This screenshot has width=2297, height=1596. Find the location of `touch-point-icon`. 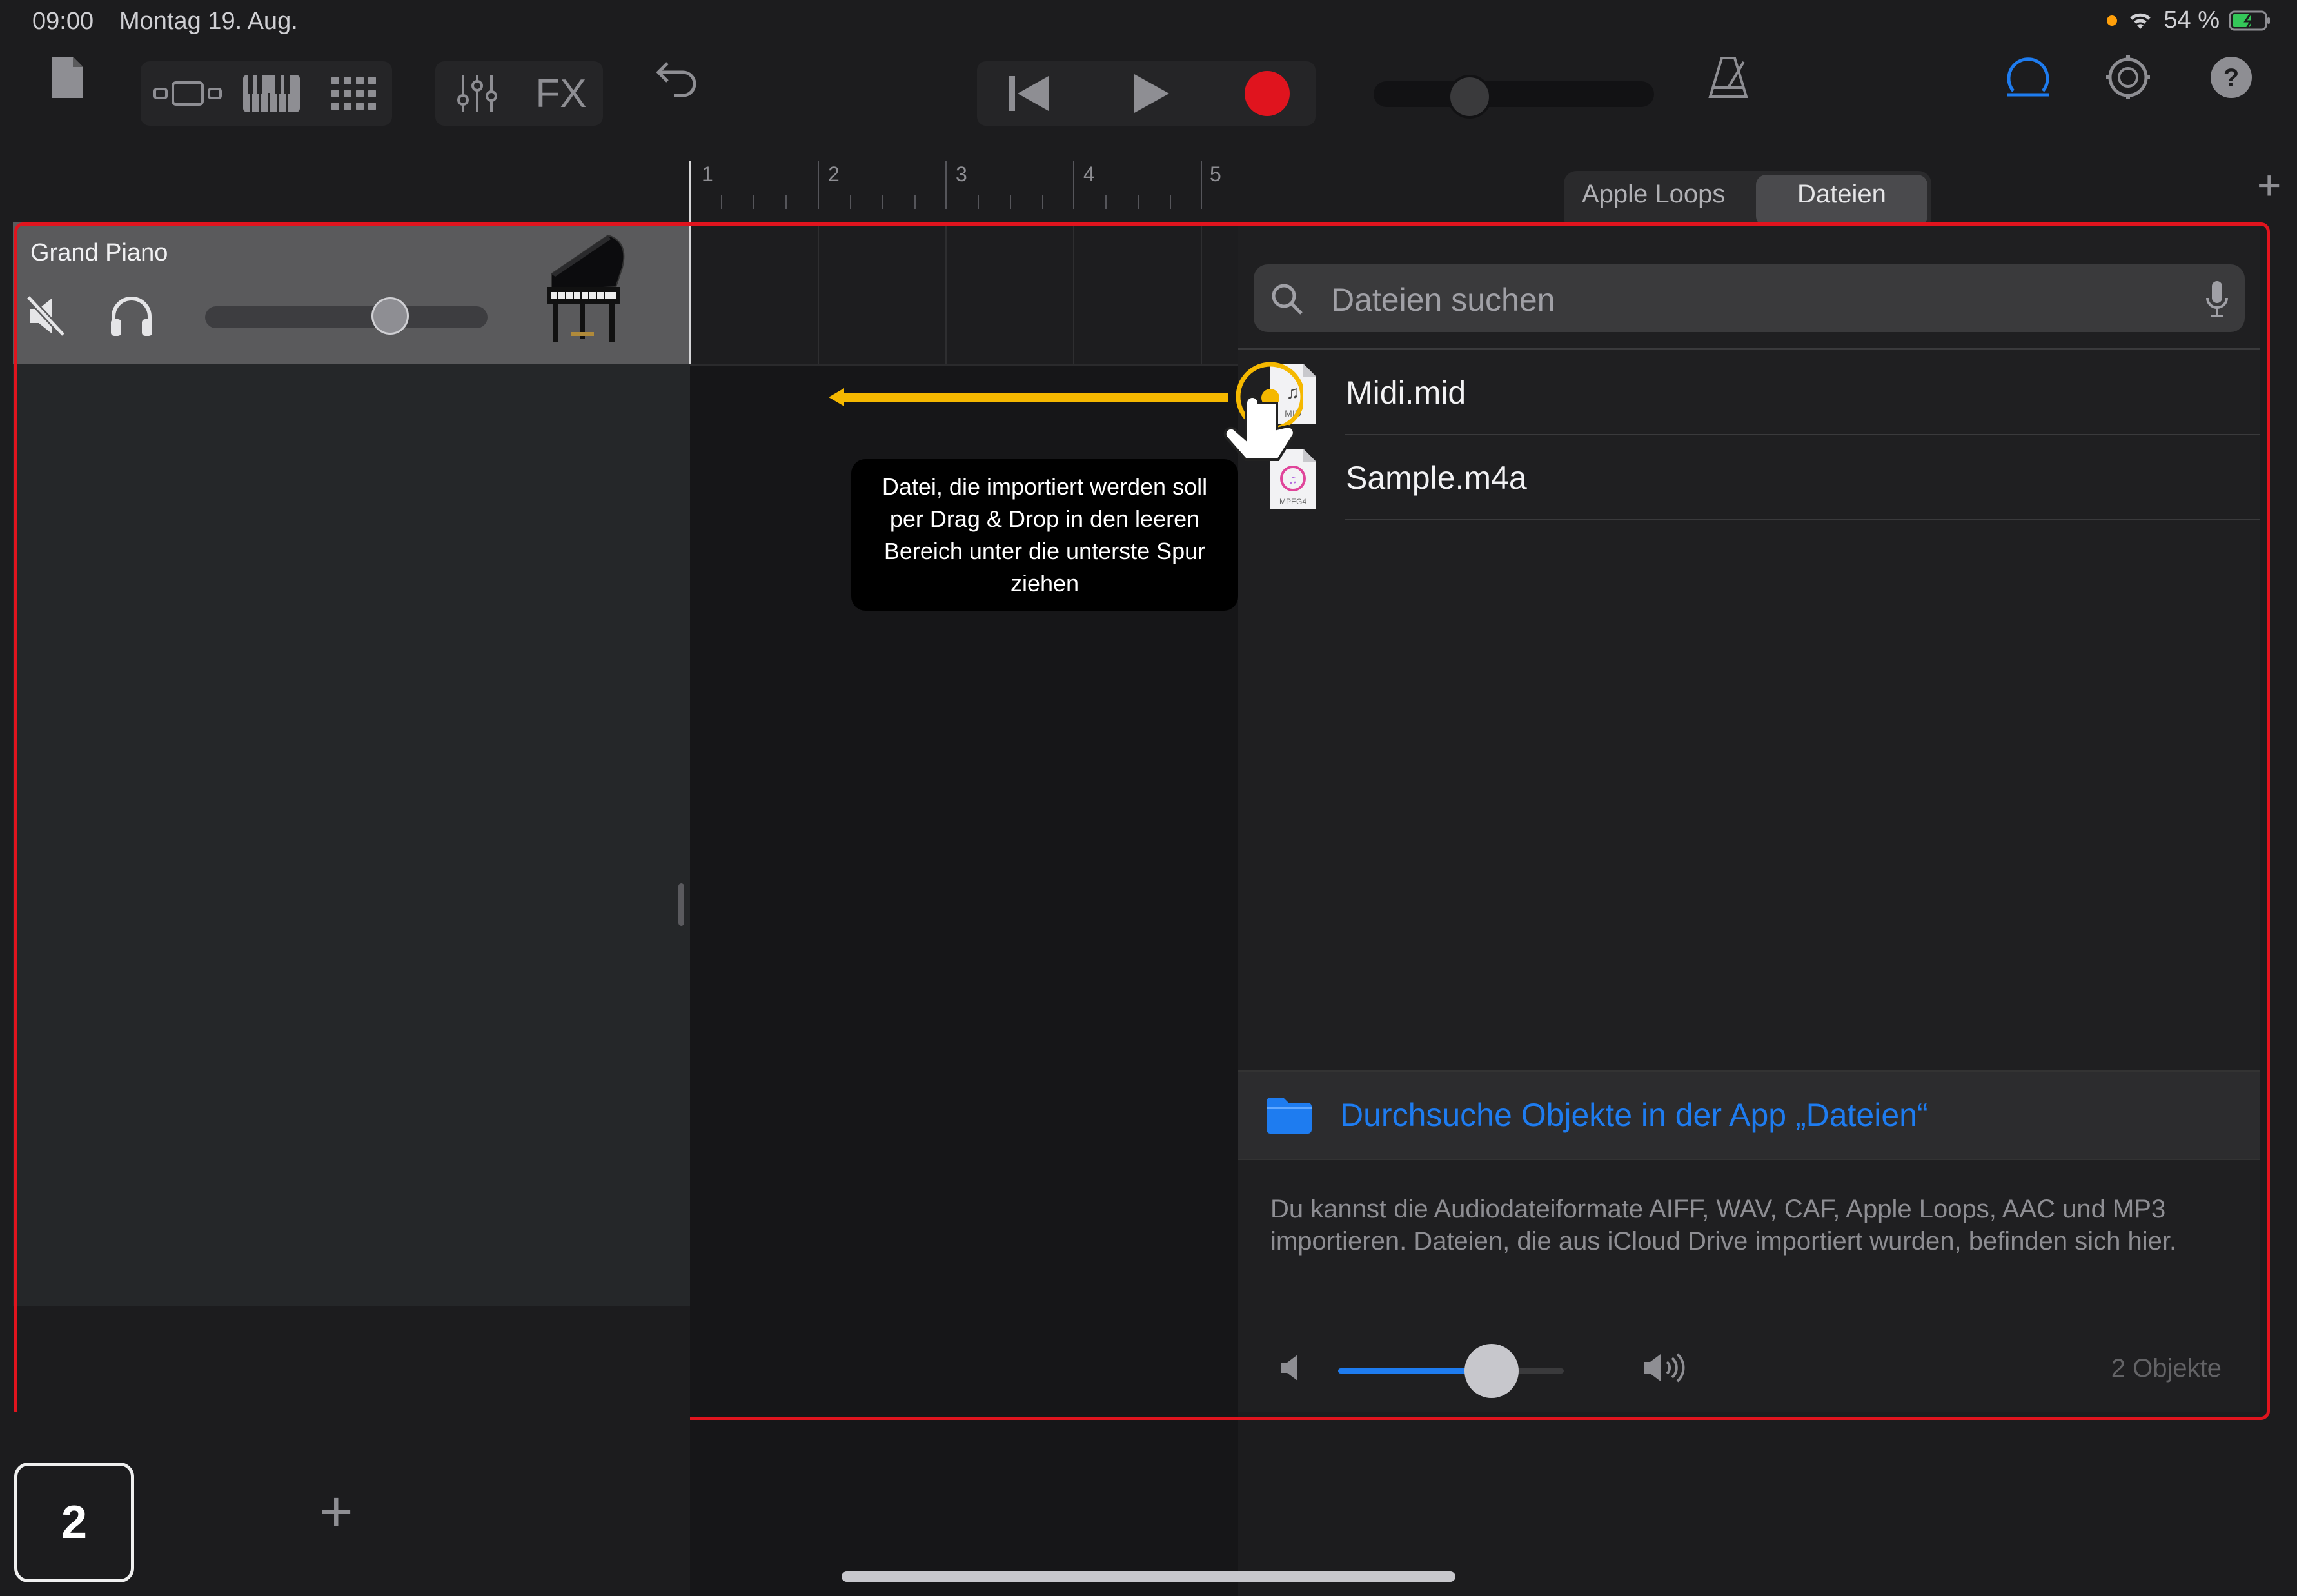

touch-point-icon is located at coordinates (1258, 415).